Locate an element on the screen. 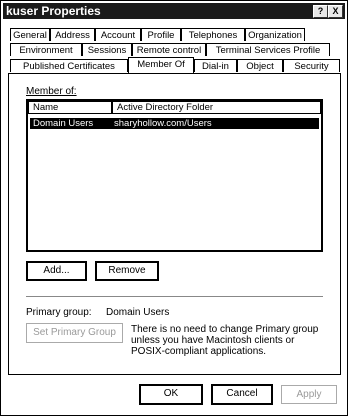 The height and width of the screenshot is (416, 348). tab-published-certificates: Published Certificates is located at coordinates (69, 65).